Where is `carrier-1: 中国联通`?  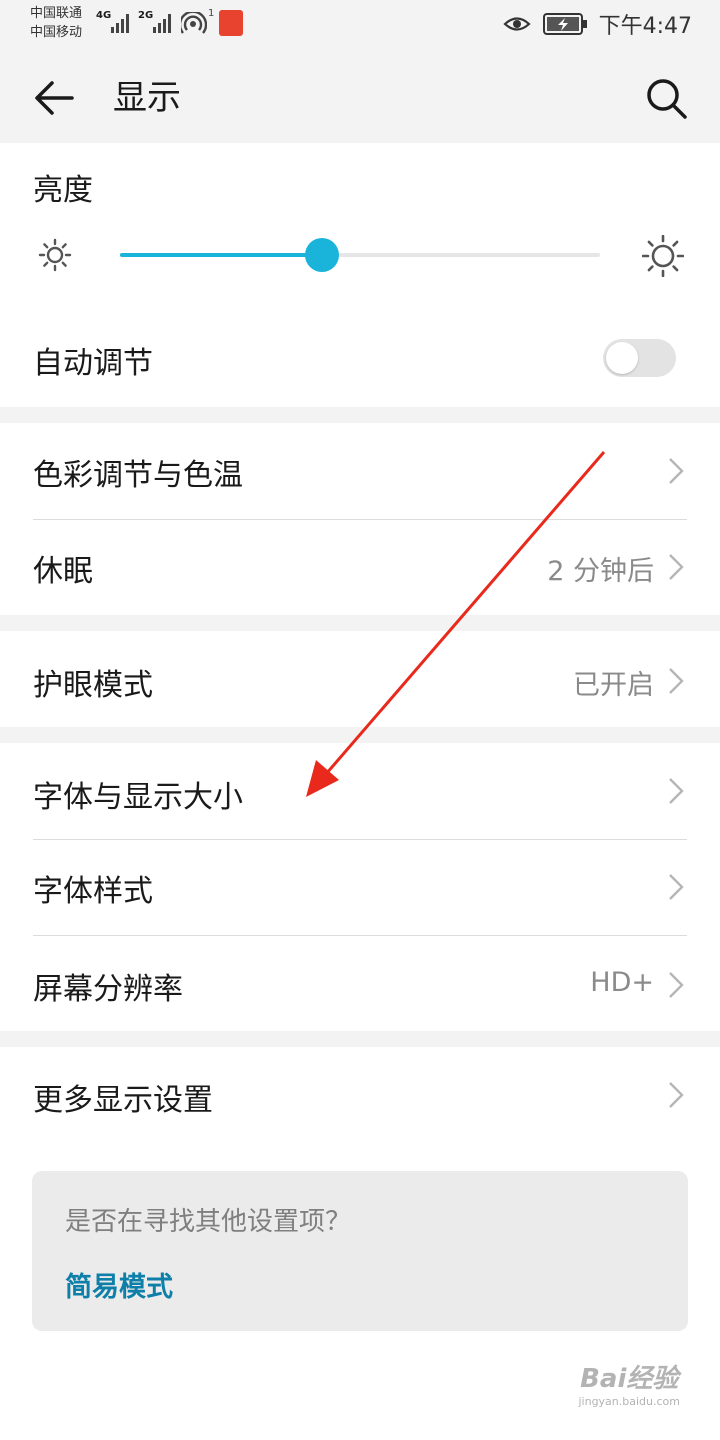 carrier-1: 中国联通 is located at coordinates (56, 13).